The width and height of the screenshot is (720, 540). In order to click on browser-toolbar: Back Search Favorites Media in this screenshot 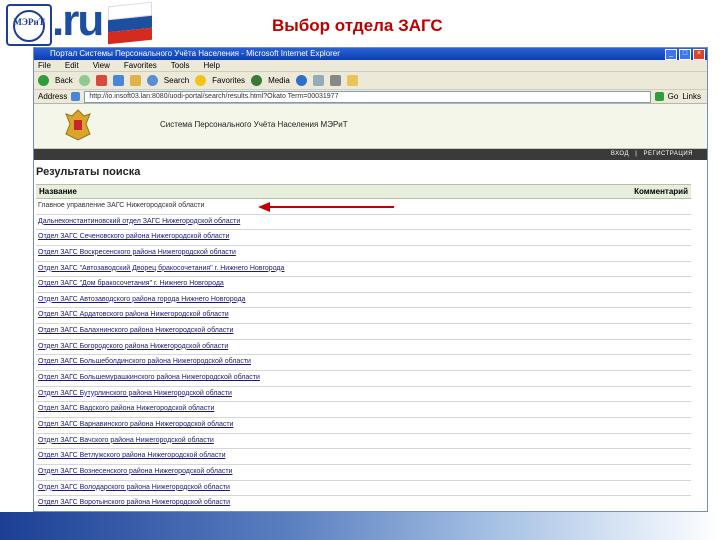, I will do `click(370, 81)`.